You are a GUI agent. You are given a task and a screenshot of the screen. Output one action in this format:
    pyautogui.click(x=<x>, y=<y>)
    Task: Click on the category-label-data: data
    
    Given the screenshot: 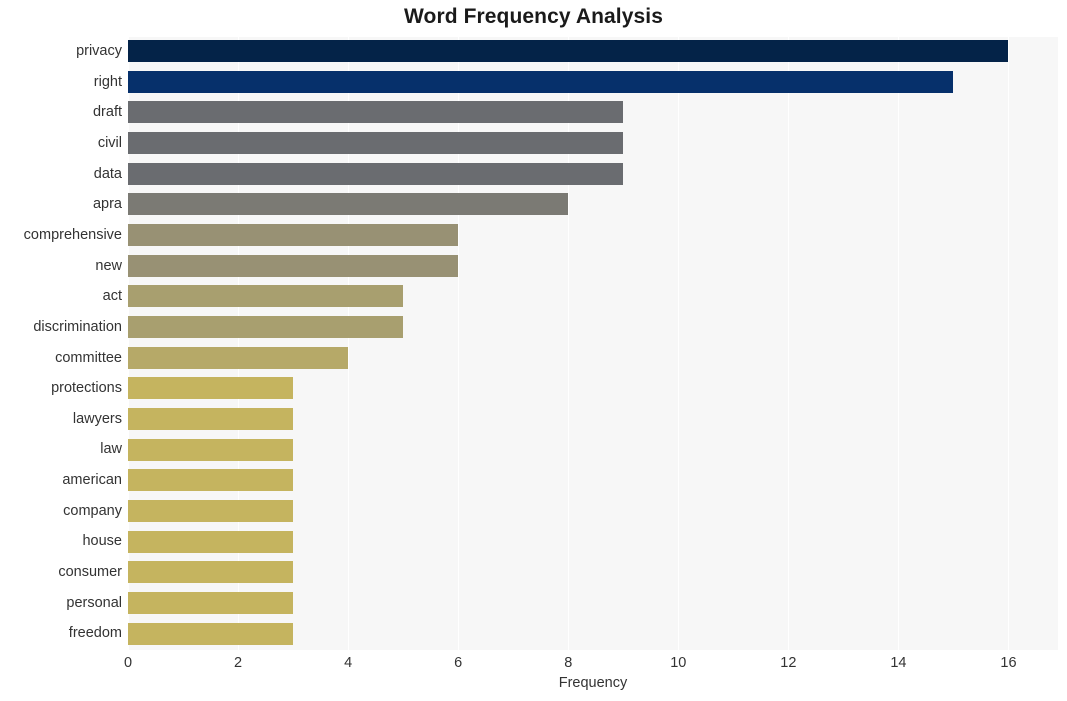 What is the action you would take?
    pyautogui.click(x=107, y=173)
    